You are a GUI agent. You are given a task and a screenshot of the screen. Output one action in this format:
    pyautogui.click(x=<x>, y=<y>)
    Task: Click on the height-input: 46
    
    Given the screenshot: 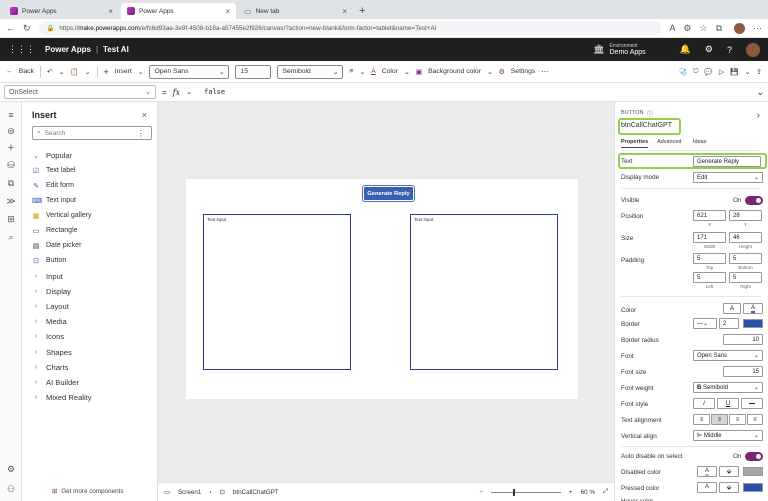 What is the action you would take?
    pyautogui.click(x=745, y=237)
    